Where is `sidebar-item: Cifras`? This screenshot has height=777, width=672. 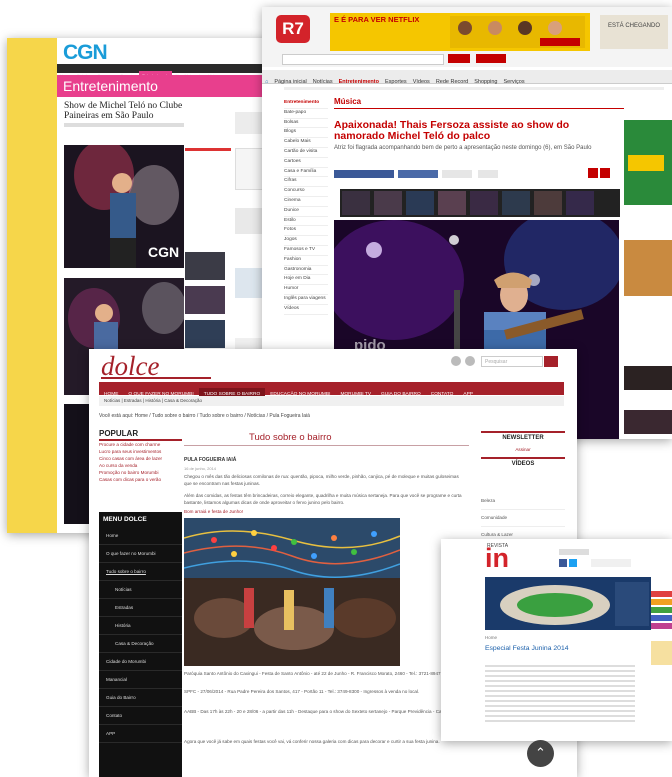 sidebar-item: Cifras is located at coordinates (306, 182).